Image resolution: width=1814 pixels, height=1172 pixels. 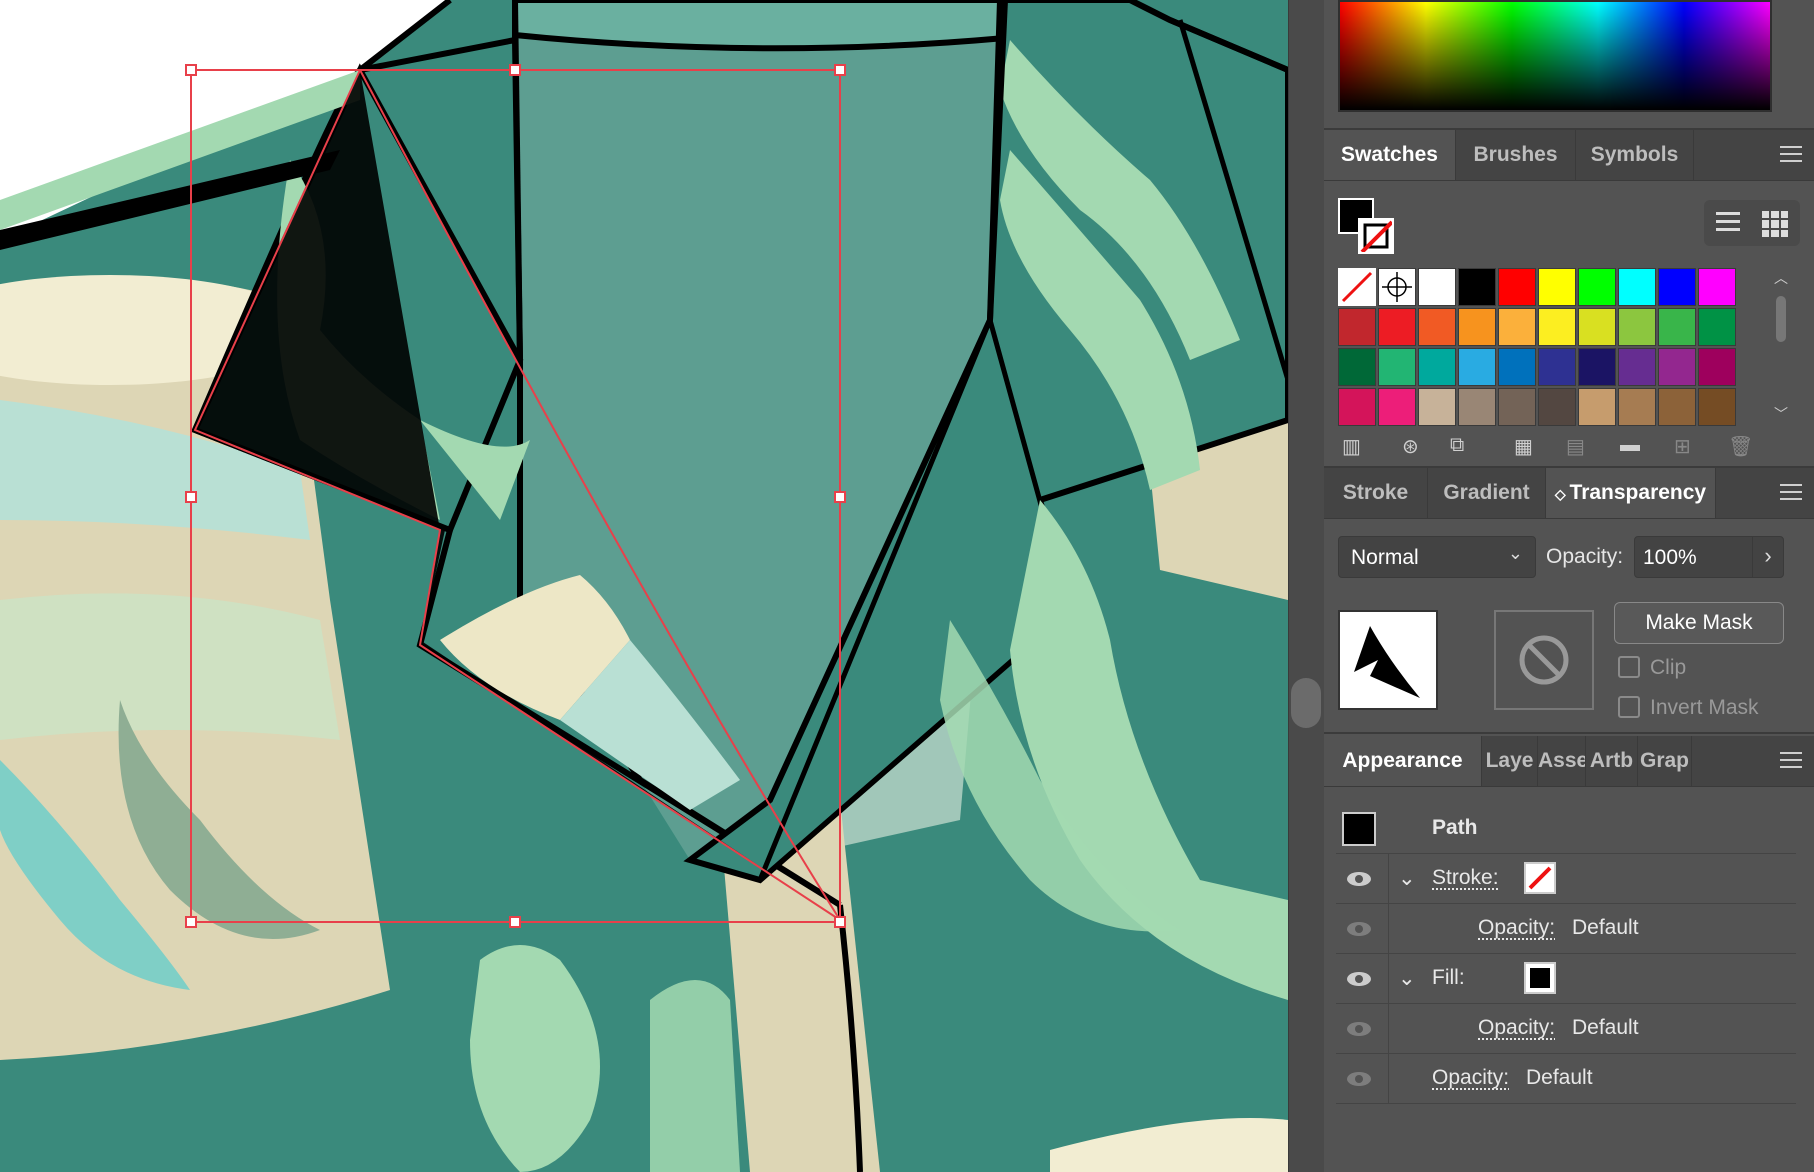 What do you see at coordinates (1791, 155) in the screenshot?
I see `swatches-menu-icon` at bounding box center [1791, 155].